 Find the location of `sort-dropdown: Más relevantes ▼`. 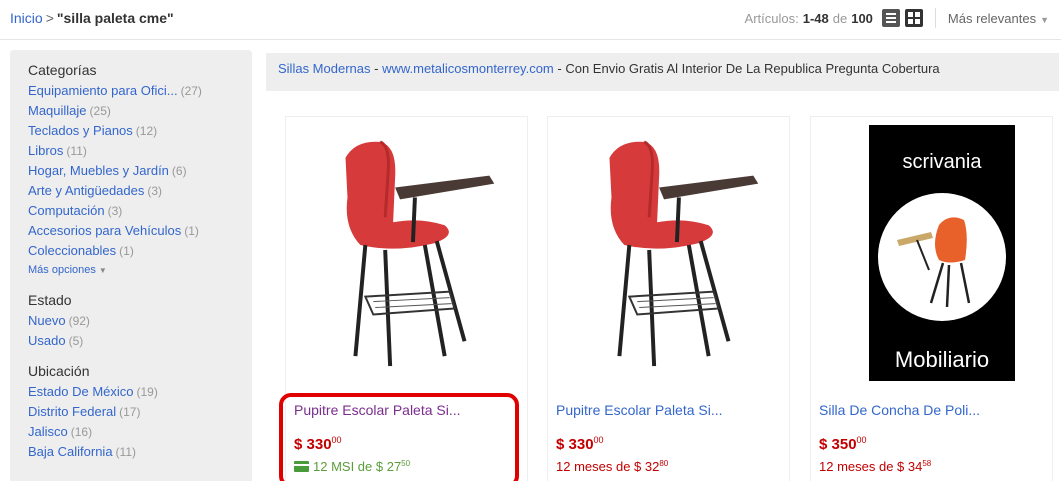

sort-dropdown: Más relevantes ▼ is located at coordinates (998, 18).